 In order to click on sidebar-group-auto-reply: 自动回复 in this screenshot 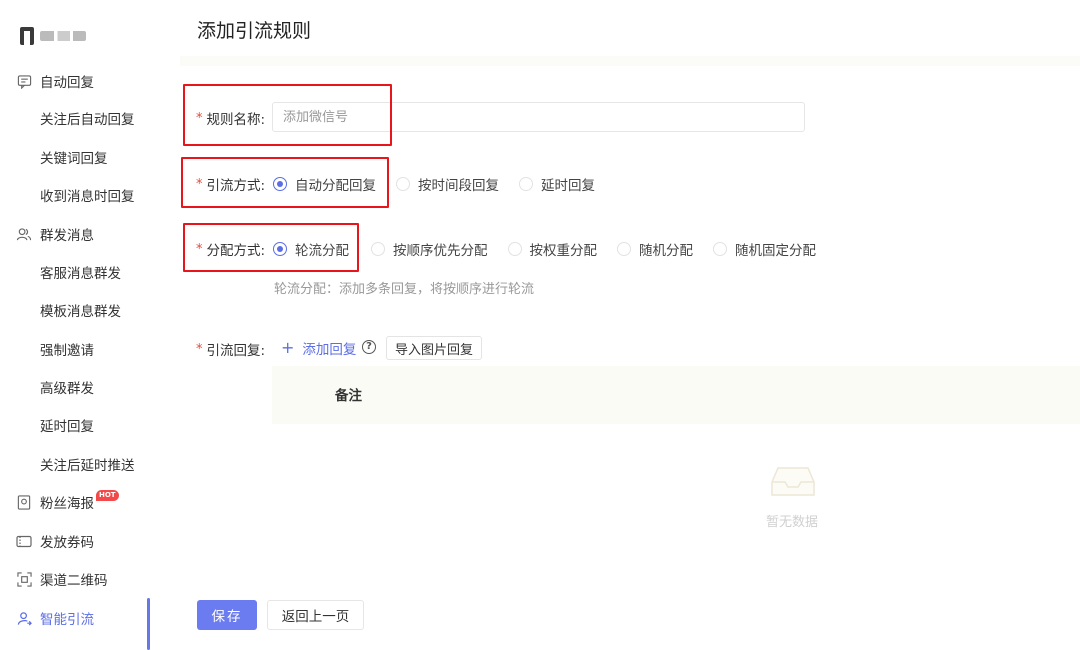, I will do `click(75, 81)`.